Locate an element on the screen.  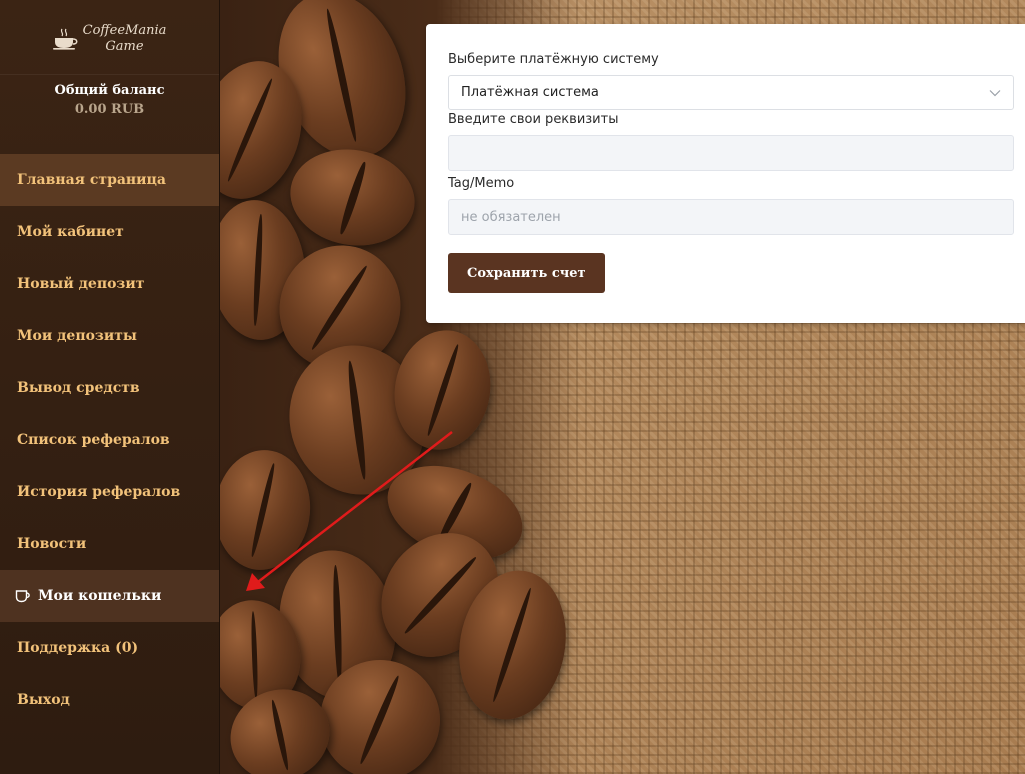
balance-block: Общий баланс 0.00 RUB is located at coordinates (109, 114).